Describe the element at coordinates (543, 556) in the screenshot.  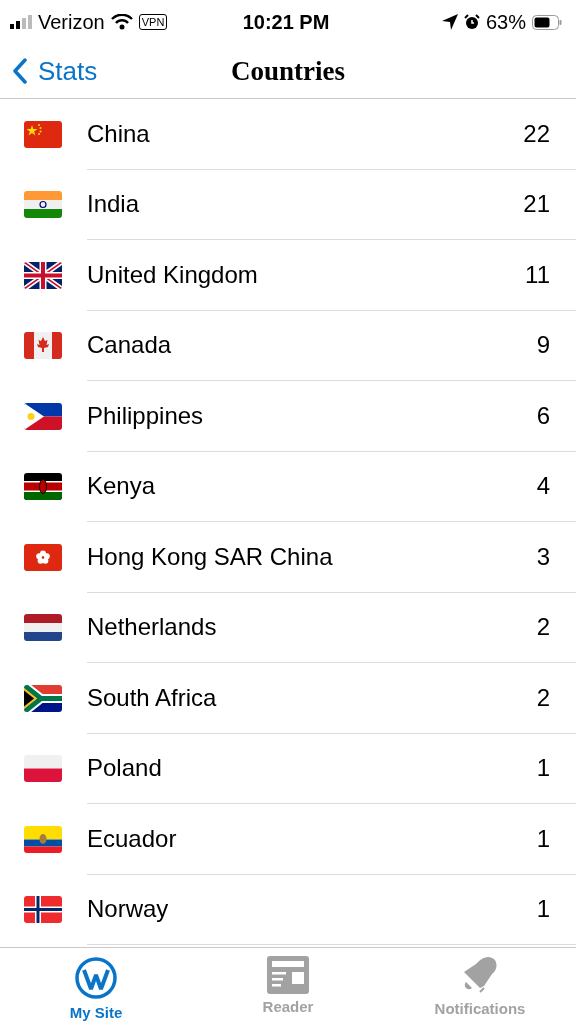
I see `visit-count: 3` at that location.